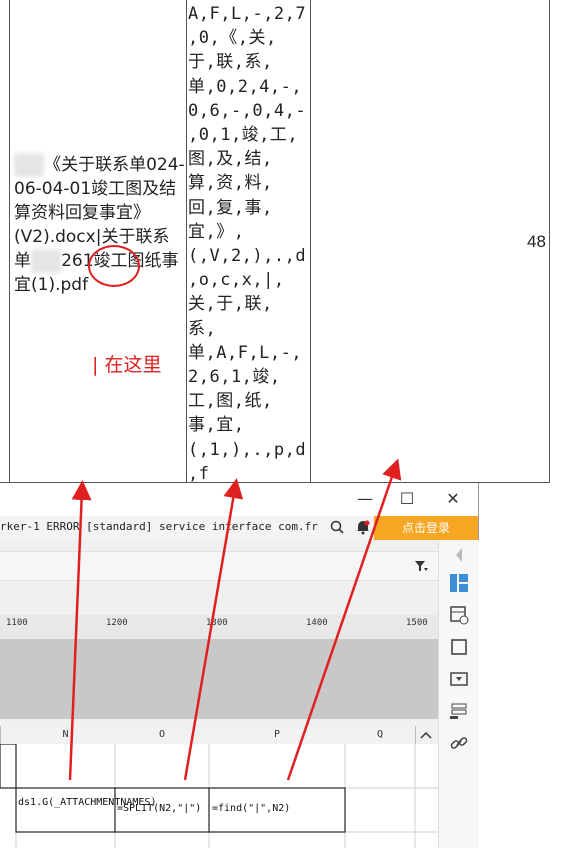 The height and width of the screenshot is (848, 586). Describe the element at coordinates (66, 735) in the screenshot. I see `column-header-n: N` at that location.